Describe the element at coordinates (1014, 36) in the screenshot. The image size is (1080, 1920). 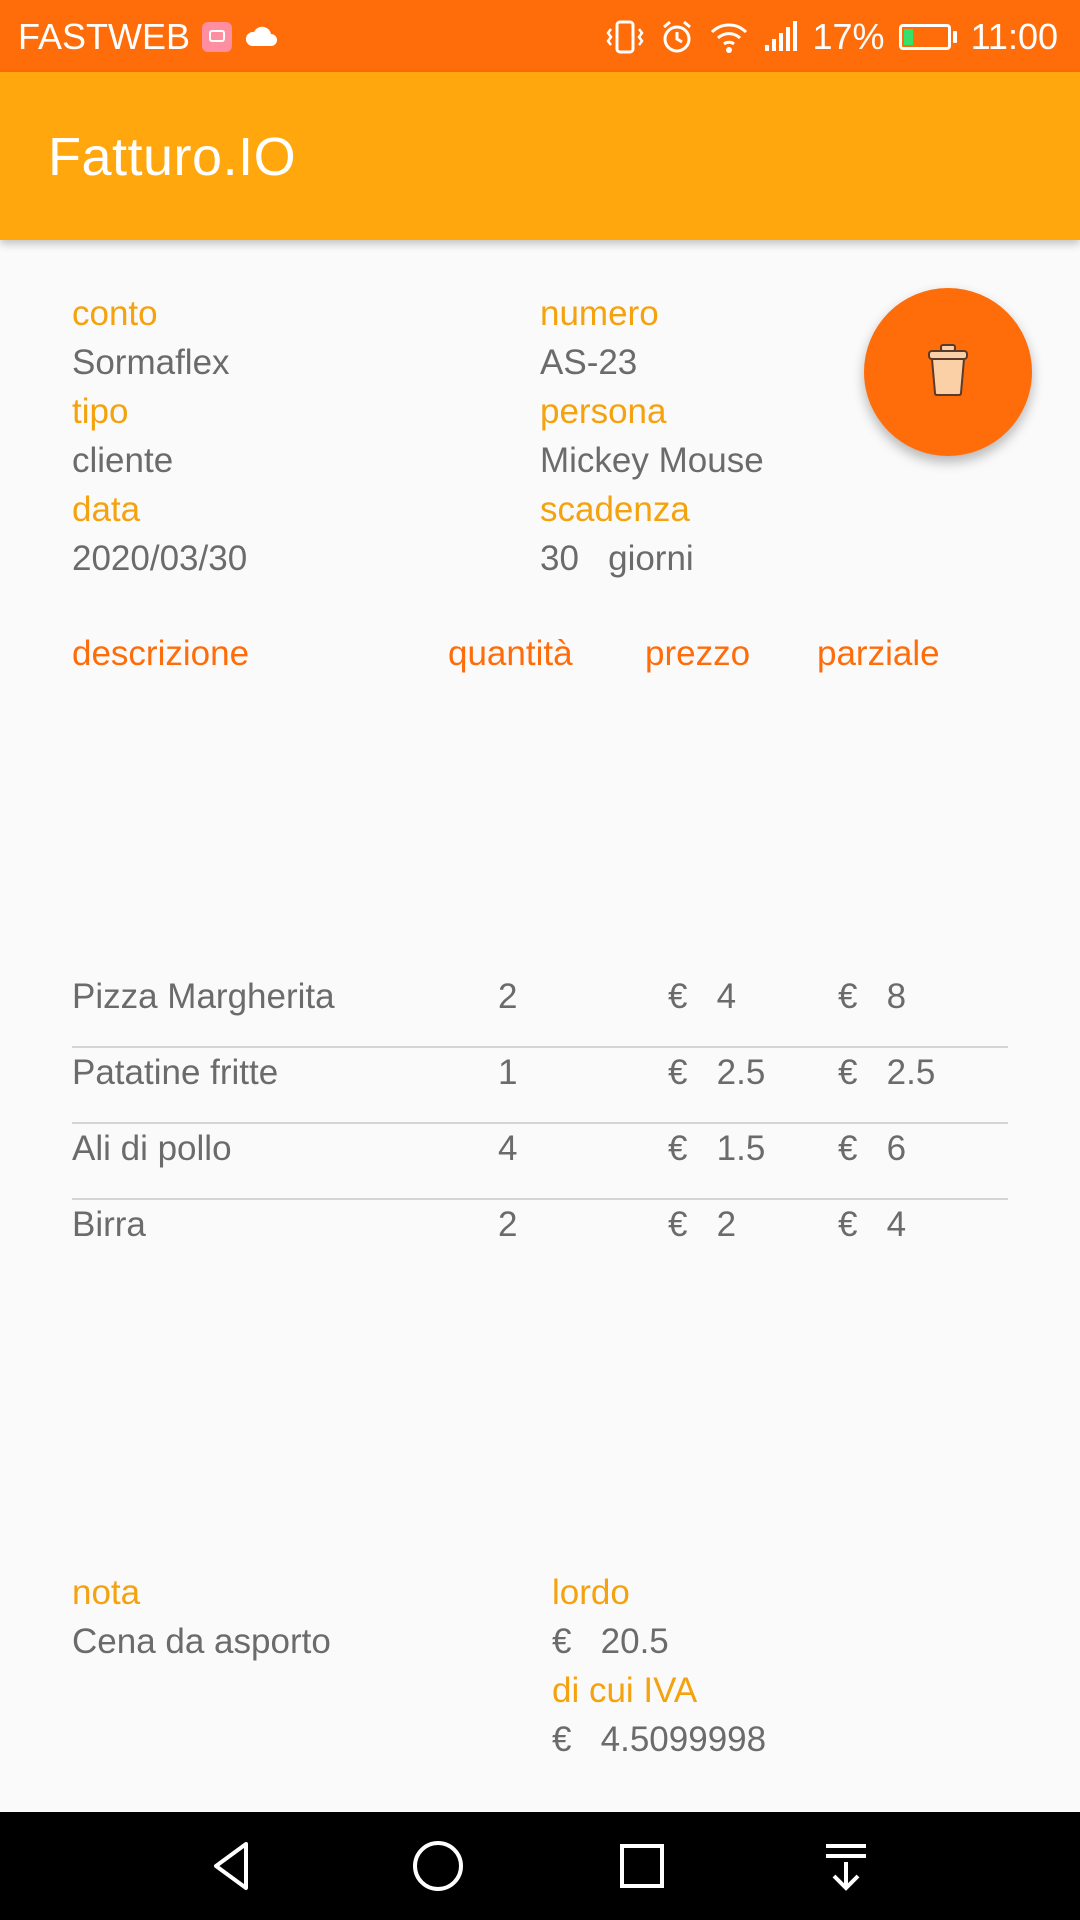
I see `clock: 11:00` at that location.